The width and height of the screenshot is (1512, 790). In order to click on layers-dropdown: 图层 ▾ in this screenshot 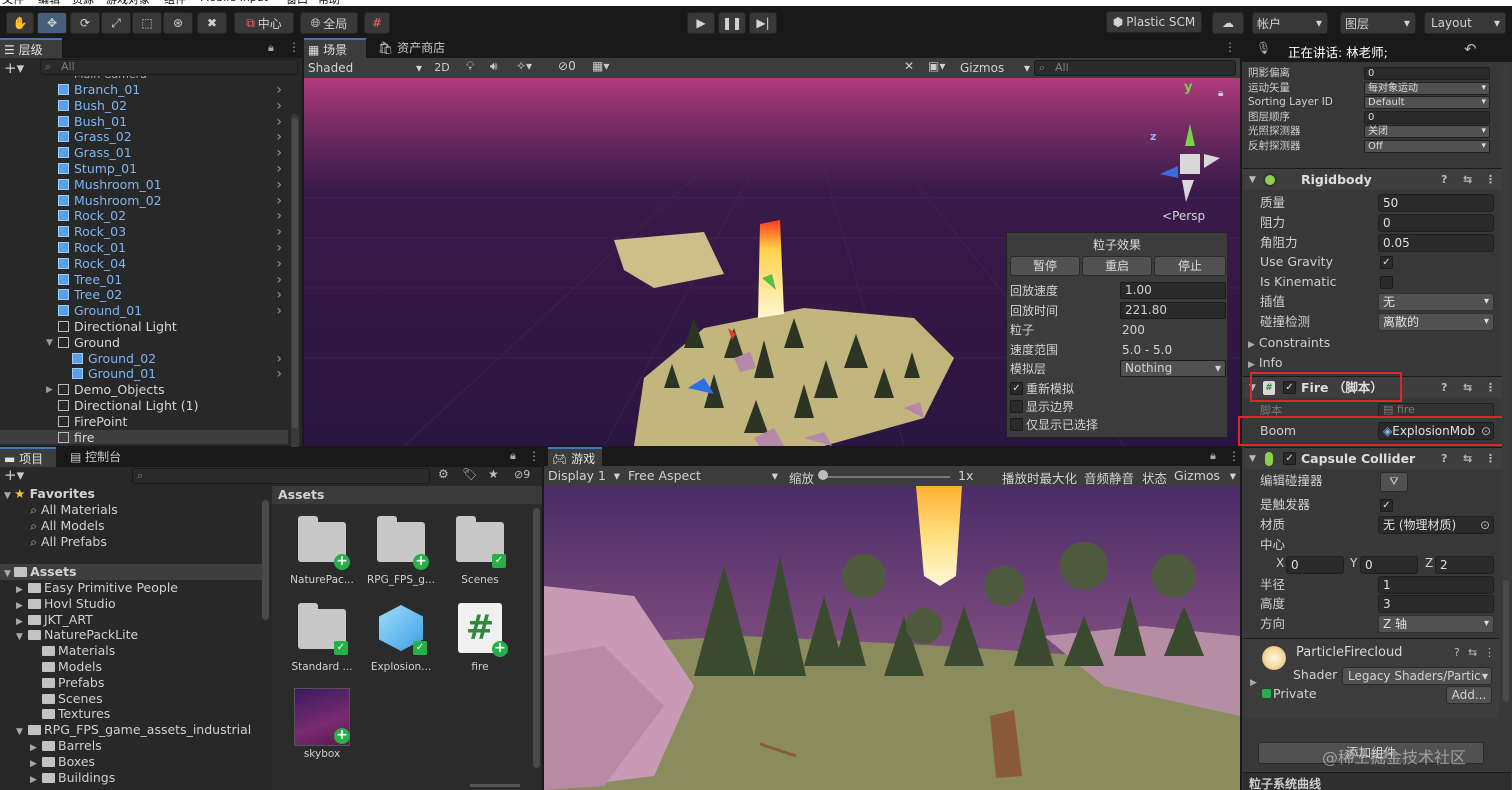, I will do `click(1378, 23)`.